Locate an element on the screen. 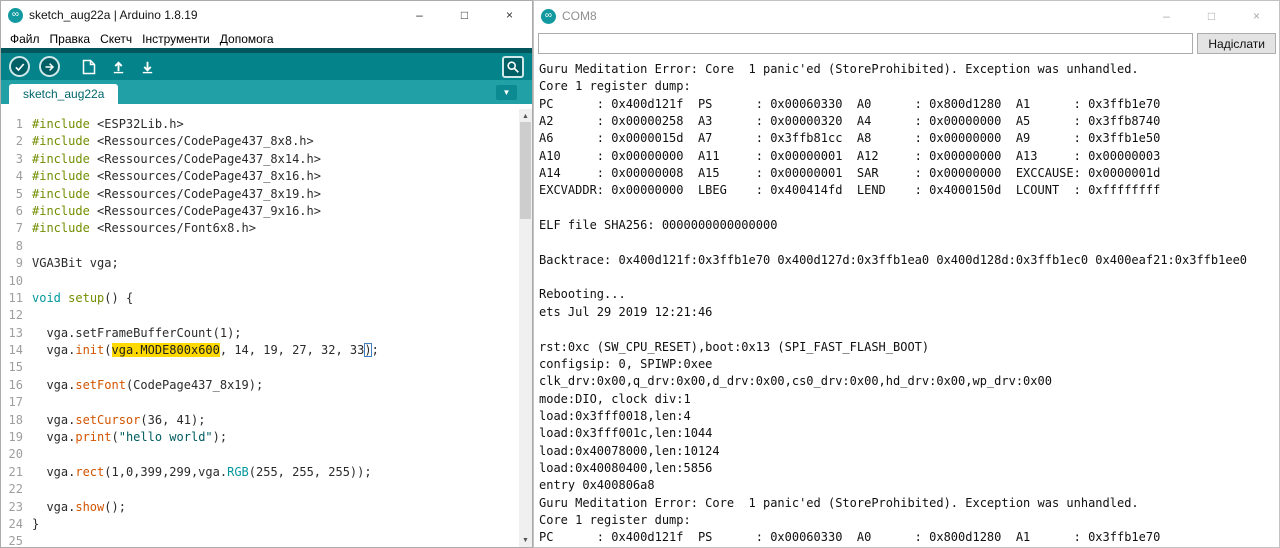 Image resolution: width=1280 pixels, height=548 pixels. code-line: 22 is located at coordinates (266, 489).